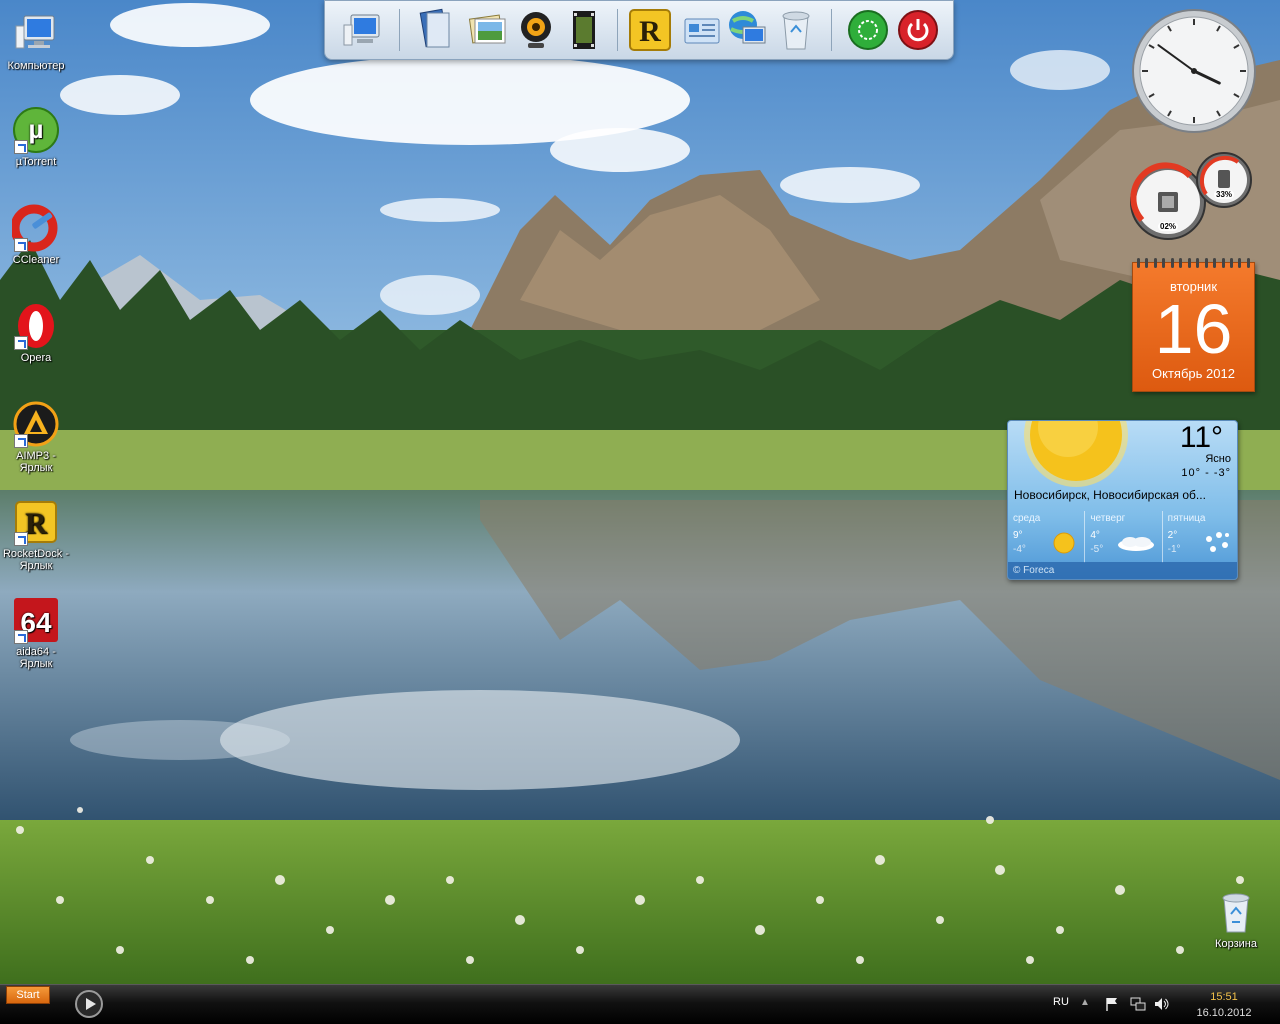 The height and width of the screenshot is (1024, 1280). I want to click on desktop-icon-utorrent: µ µTorrent, so click(36, 137).